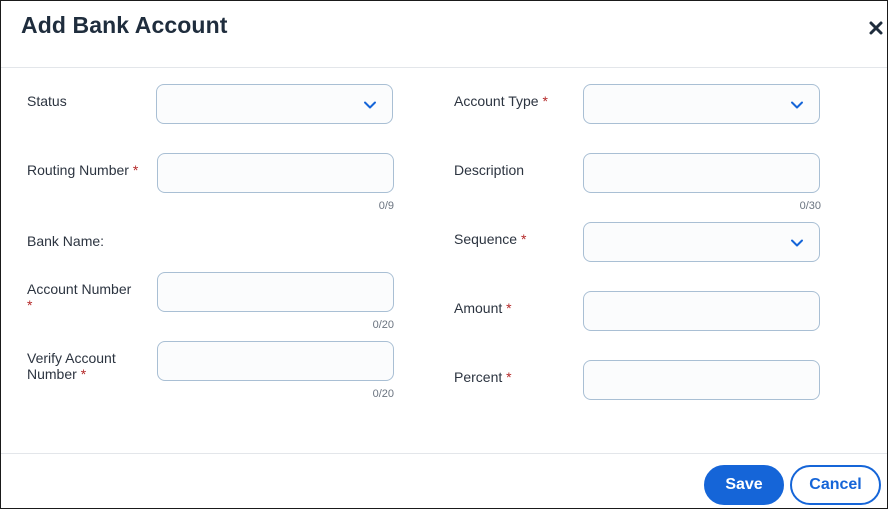 This screenshot has width=888, height=509. I want to click on sequence-label: Sequence *, so click(490, 239).